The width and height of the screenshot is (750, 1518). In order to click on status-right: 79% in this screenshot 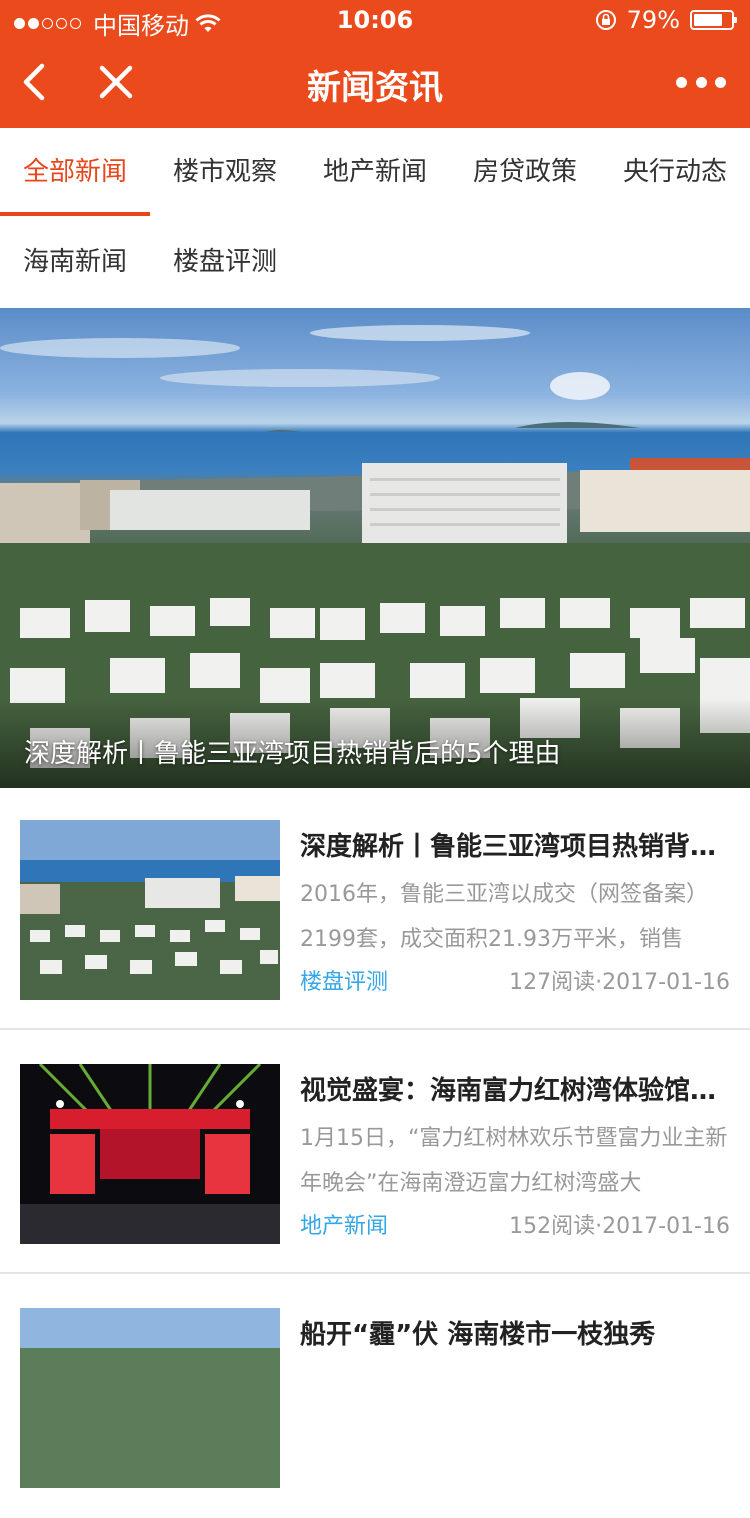, I will do `click(666, 20)`.